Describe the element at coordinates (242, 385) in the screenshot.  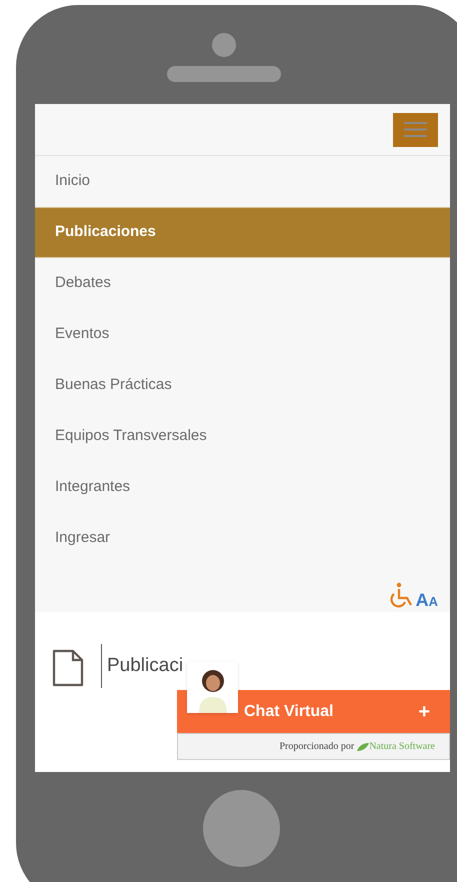
I see `menu-item: Buenas Prácticas` at that location.